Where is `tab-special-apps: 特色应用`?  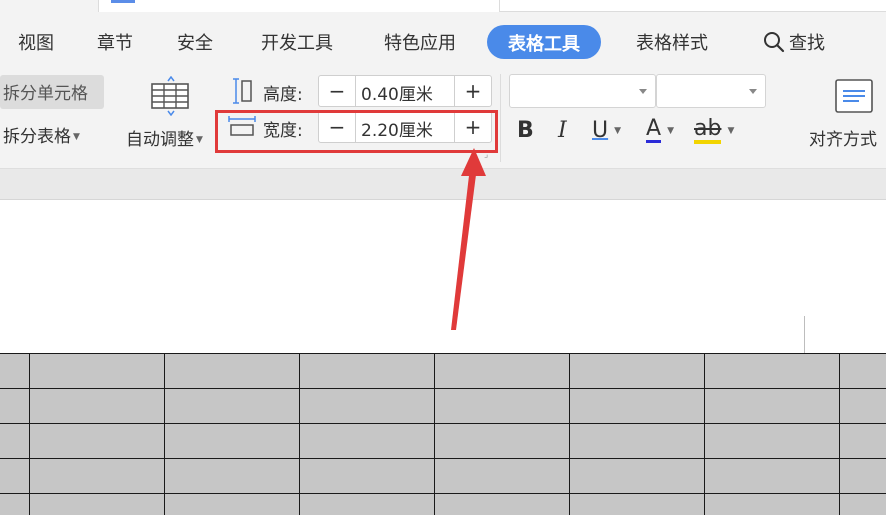 tab-special-apps: 特色应用 is located at coordinates (420, 42).